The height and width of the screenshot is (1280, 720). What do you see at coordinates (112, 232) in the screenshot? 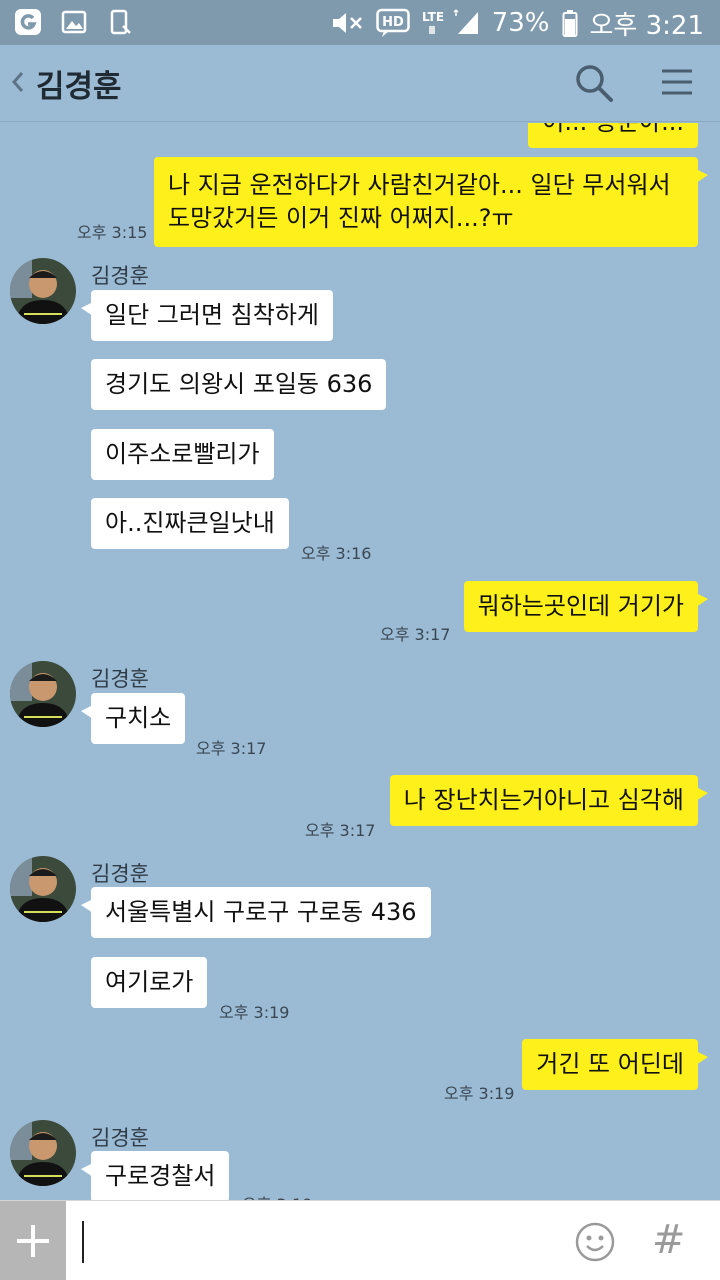
I see `message-time: 오후 3:15` at bounding box center [112, 232].